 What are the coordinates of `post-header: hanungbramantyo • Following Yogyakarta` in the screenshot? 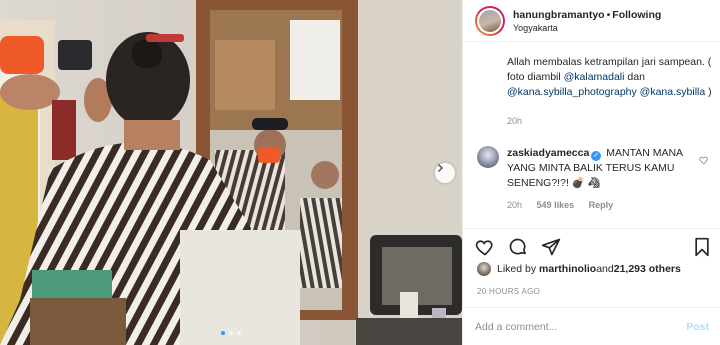 It's located at (591, 21).